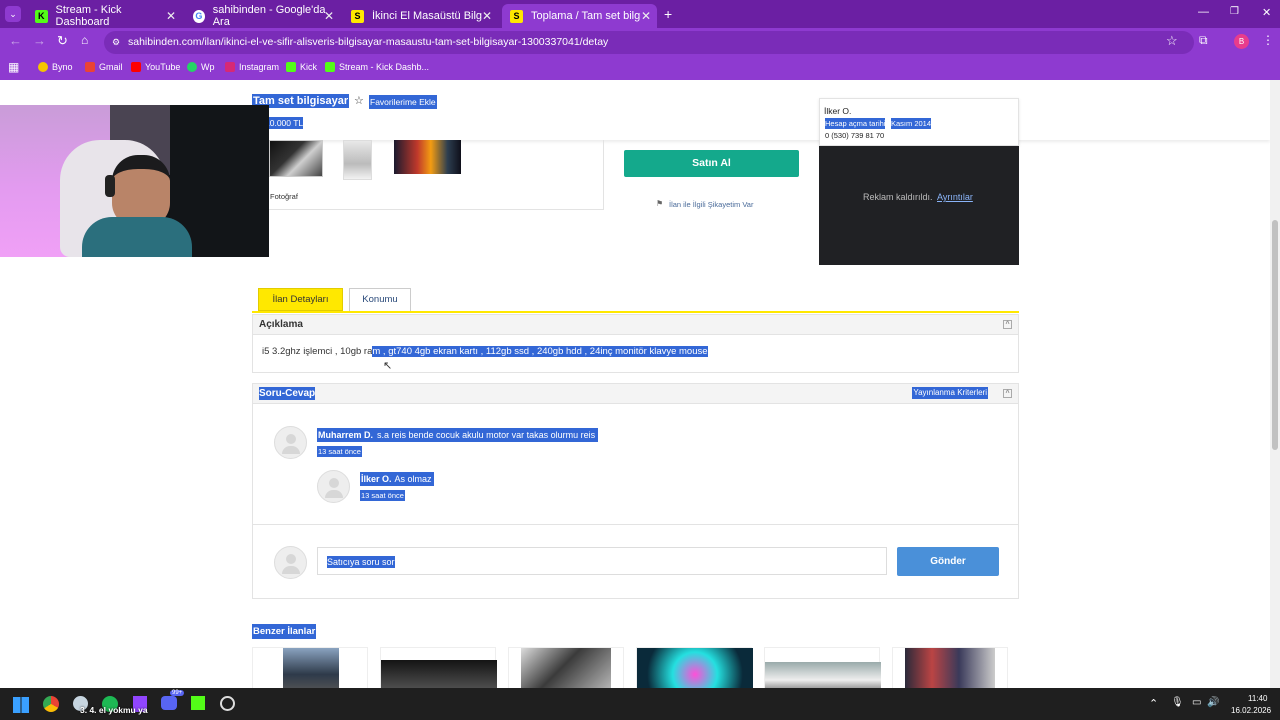  Describe the element at coordinates (301, 67) in the screenshot. I see `bookmark-kick: Kick` at that location.